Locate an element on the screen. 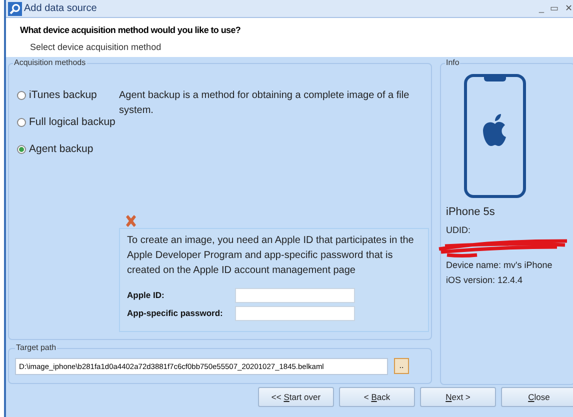 This screenshot has height=417, width=573. group-label: Target path is located at coordinates (36, 348).